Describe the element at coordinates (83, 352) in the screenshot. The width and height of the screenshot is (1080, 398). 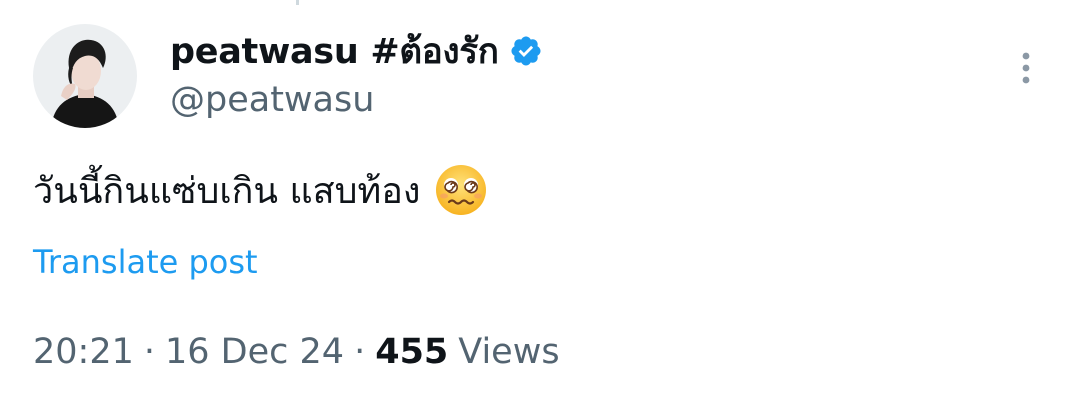
I see `post-time: 20:21` at that location.